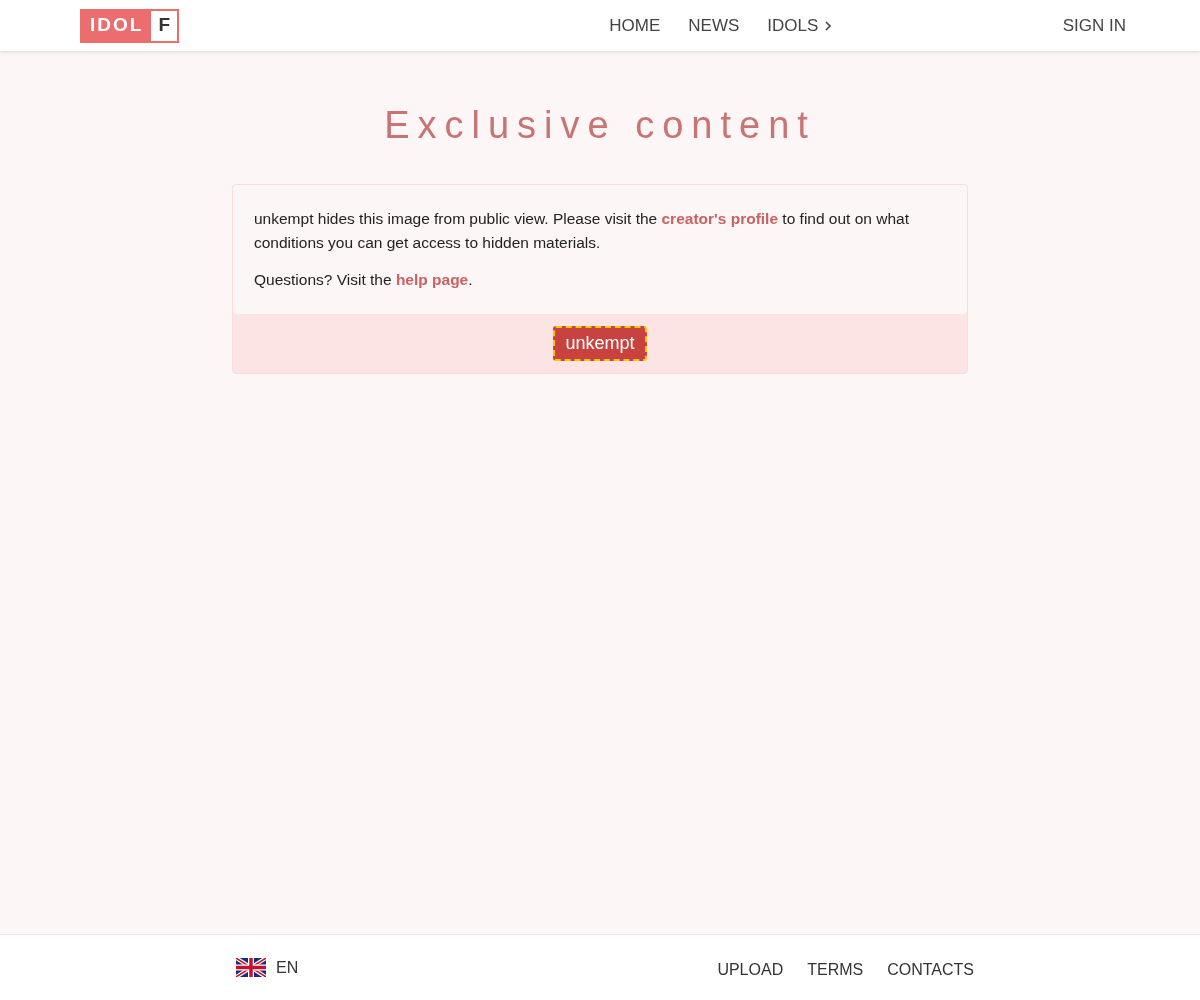 This screenshot has width=1200, height=1000. I want to click on language-label: EN, so click(287, 967).